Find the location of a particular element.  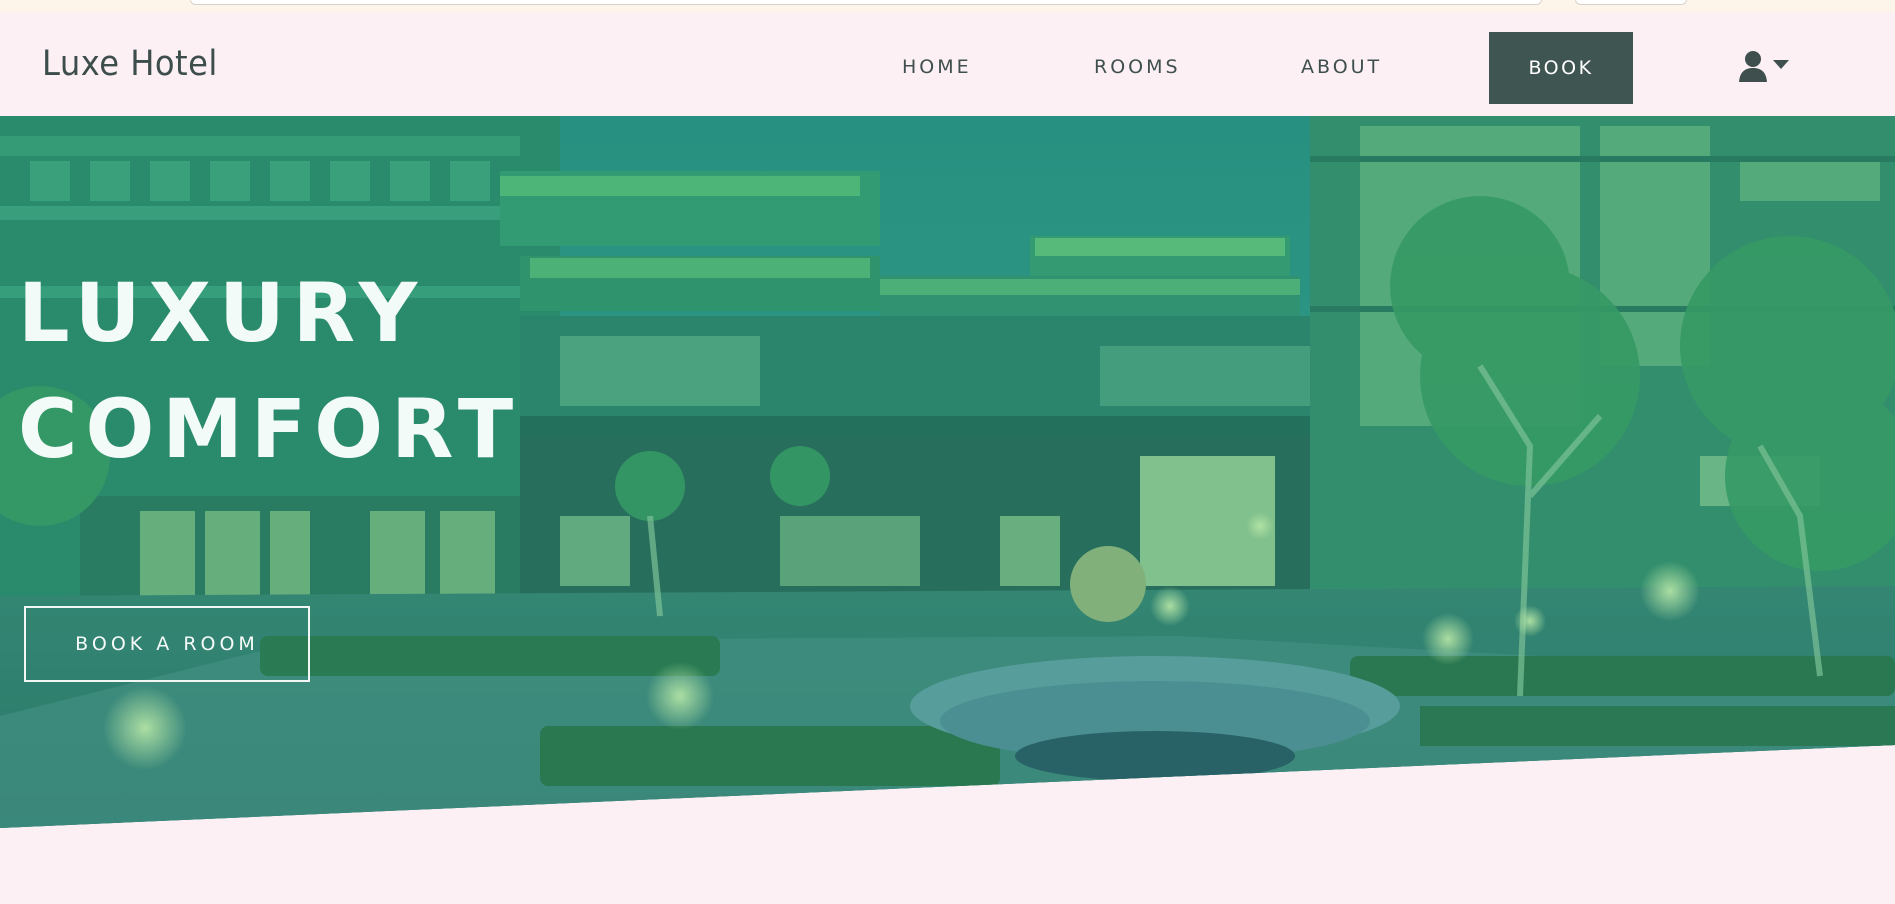

user-menu-dropdown is located at coordinates (1767, 68).